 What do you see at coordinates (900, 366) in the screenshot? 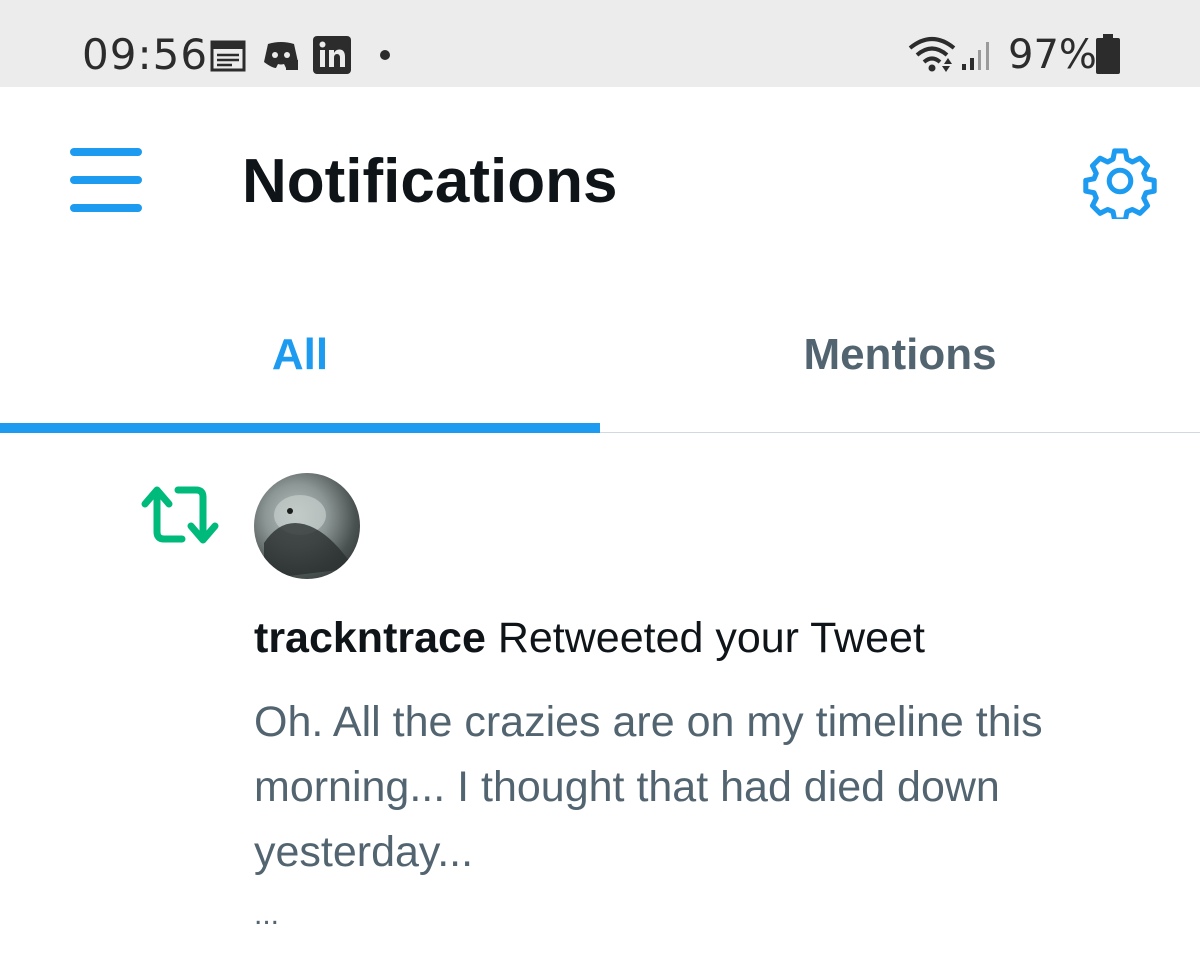
I see `tab-mentions: Mentions` at bounding box center [900, 366].